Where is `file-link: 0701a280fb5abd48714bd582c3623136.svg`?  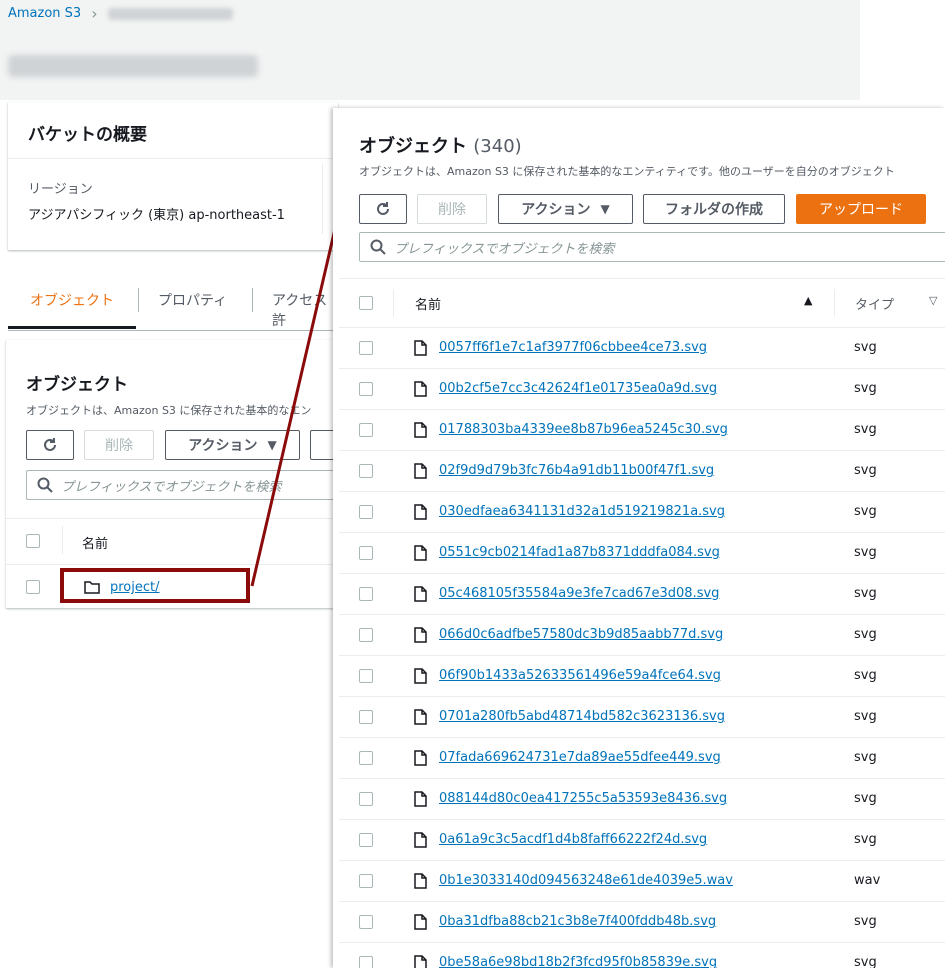
file-link: 0701a280fb5abd48714bd582c3623136.svg is located at coordinates (582, 716).